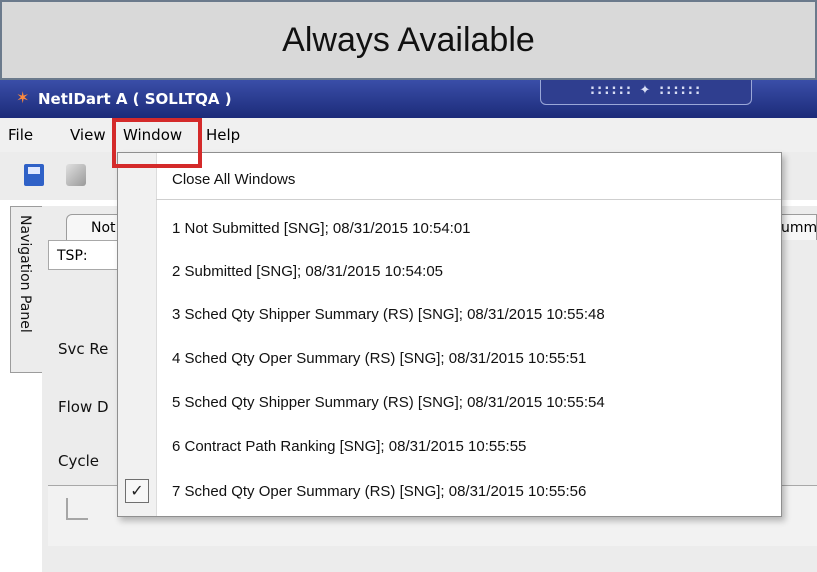  What do you see at coordinates (408, 99) in the screenshot?
I see `title-bar: ✶ NetIDart A ( SOLLTQA ) :::::: ✦ ::::::` at bounding box center [408, 99].